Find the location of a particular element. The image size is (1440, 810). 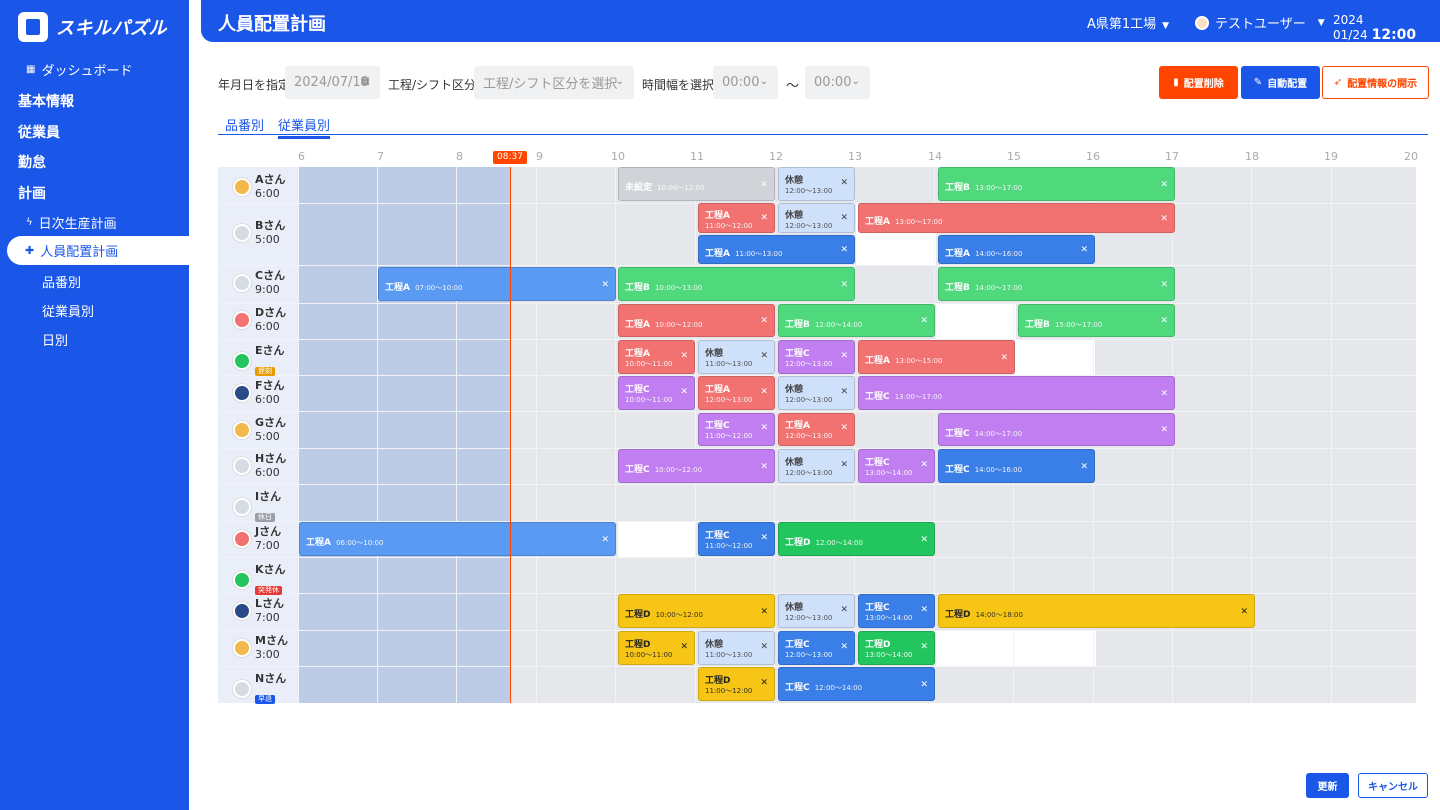

update-button: 更新 is located at coordinates (1327, 785).